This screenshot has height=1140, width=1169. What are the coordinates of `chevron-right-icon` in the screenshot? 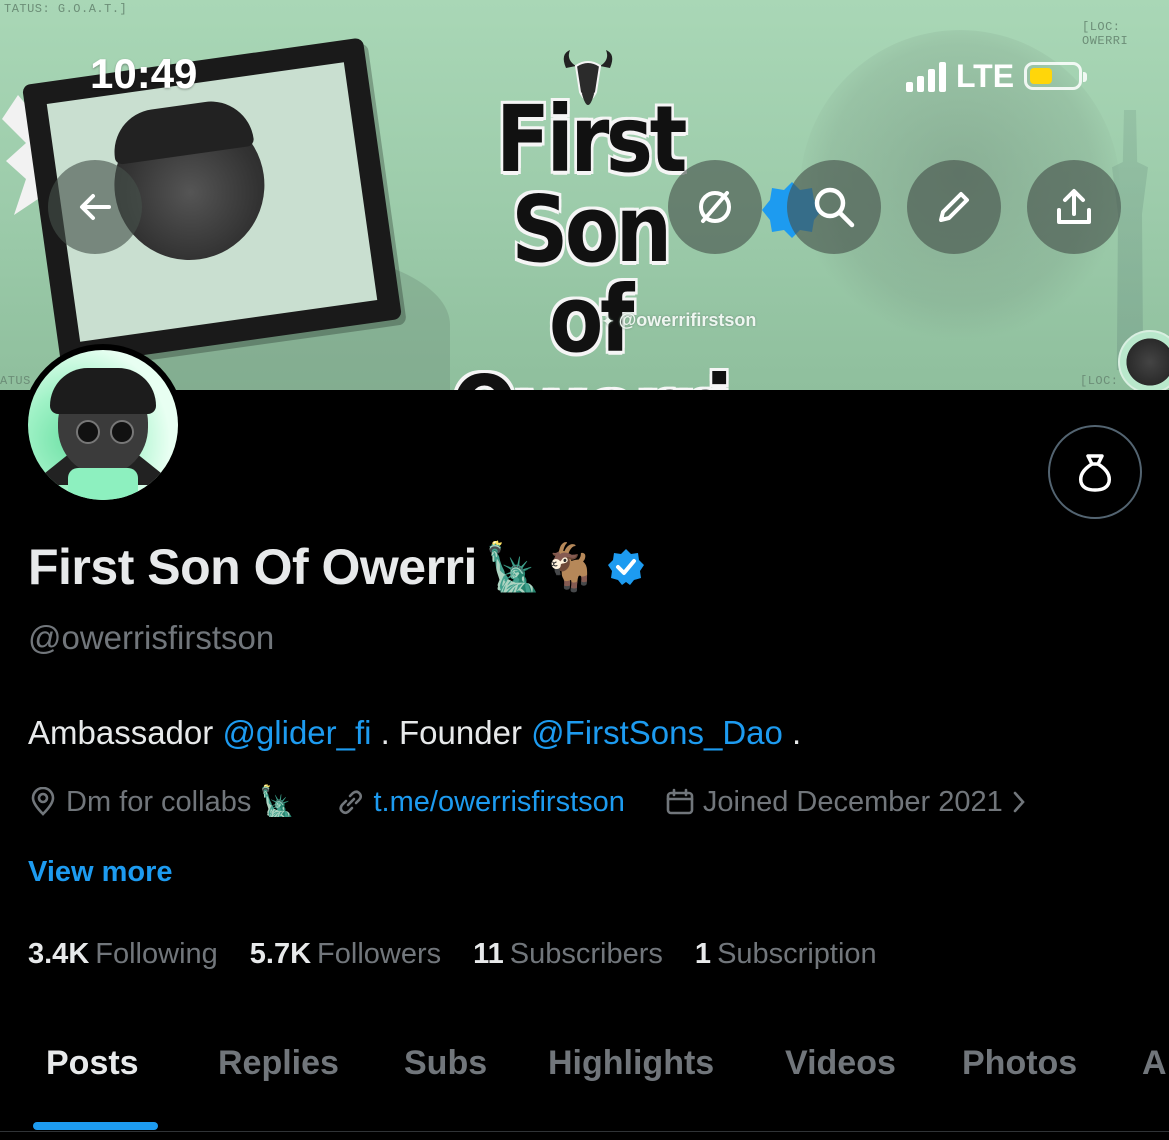 It's located at (1019, 802).